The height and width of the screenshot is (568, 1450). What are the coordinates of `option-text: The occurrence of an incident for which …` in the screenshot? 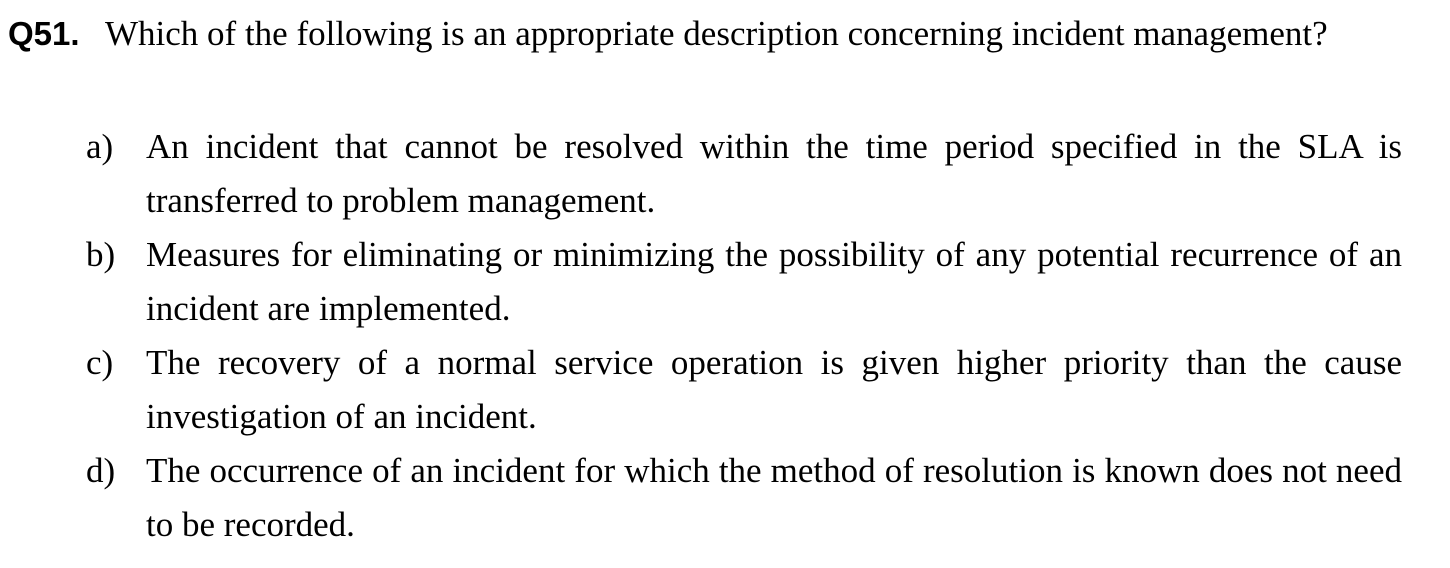 It's located at (774, 497).